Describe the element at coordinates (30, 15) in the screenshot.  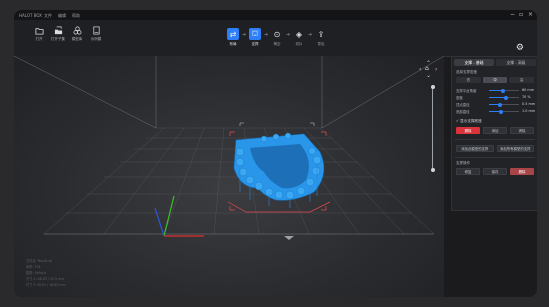
I see `app-title: HALOT BOX` at that location.